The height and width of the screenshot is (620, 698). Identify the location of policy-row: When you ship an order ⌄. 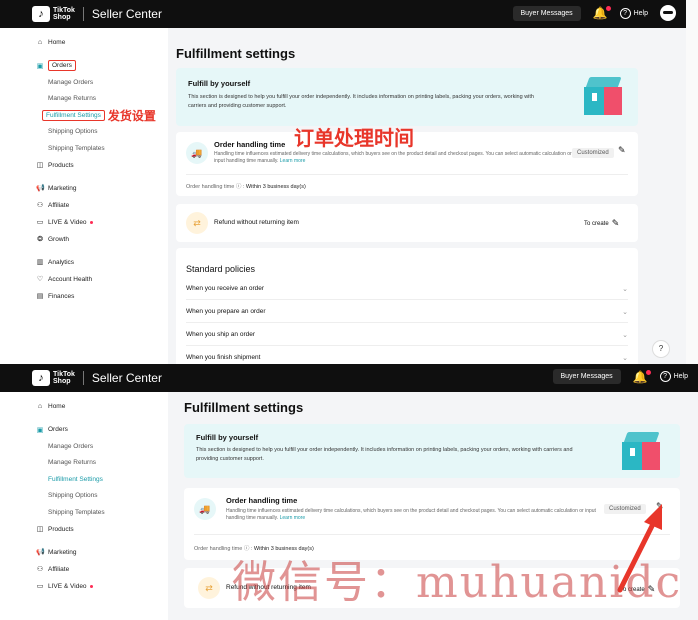
(407, 335).